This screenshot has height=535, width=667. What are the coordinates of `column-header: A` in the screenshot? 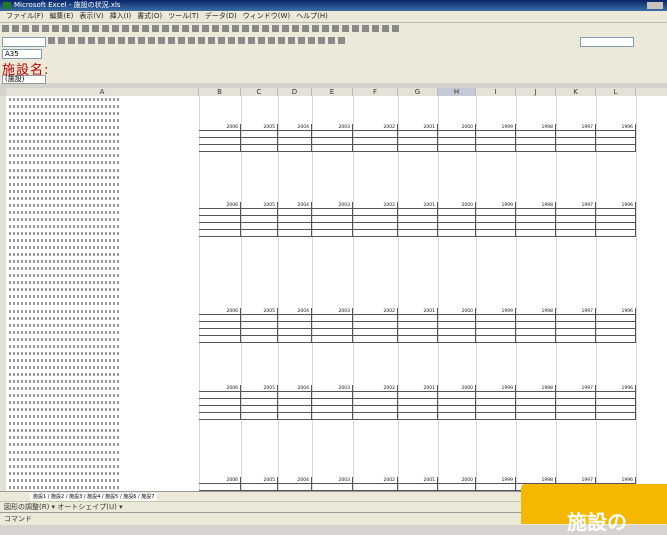 It's located at (102, 92).